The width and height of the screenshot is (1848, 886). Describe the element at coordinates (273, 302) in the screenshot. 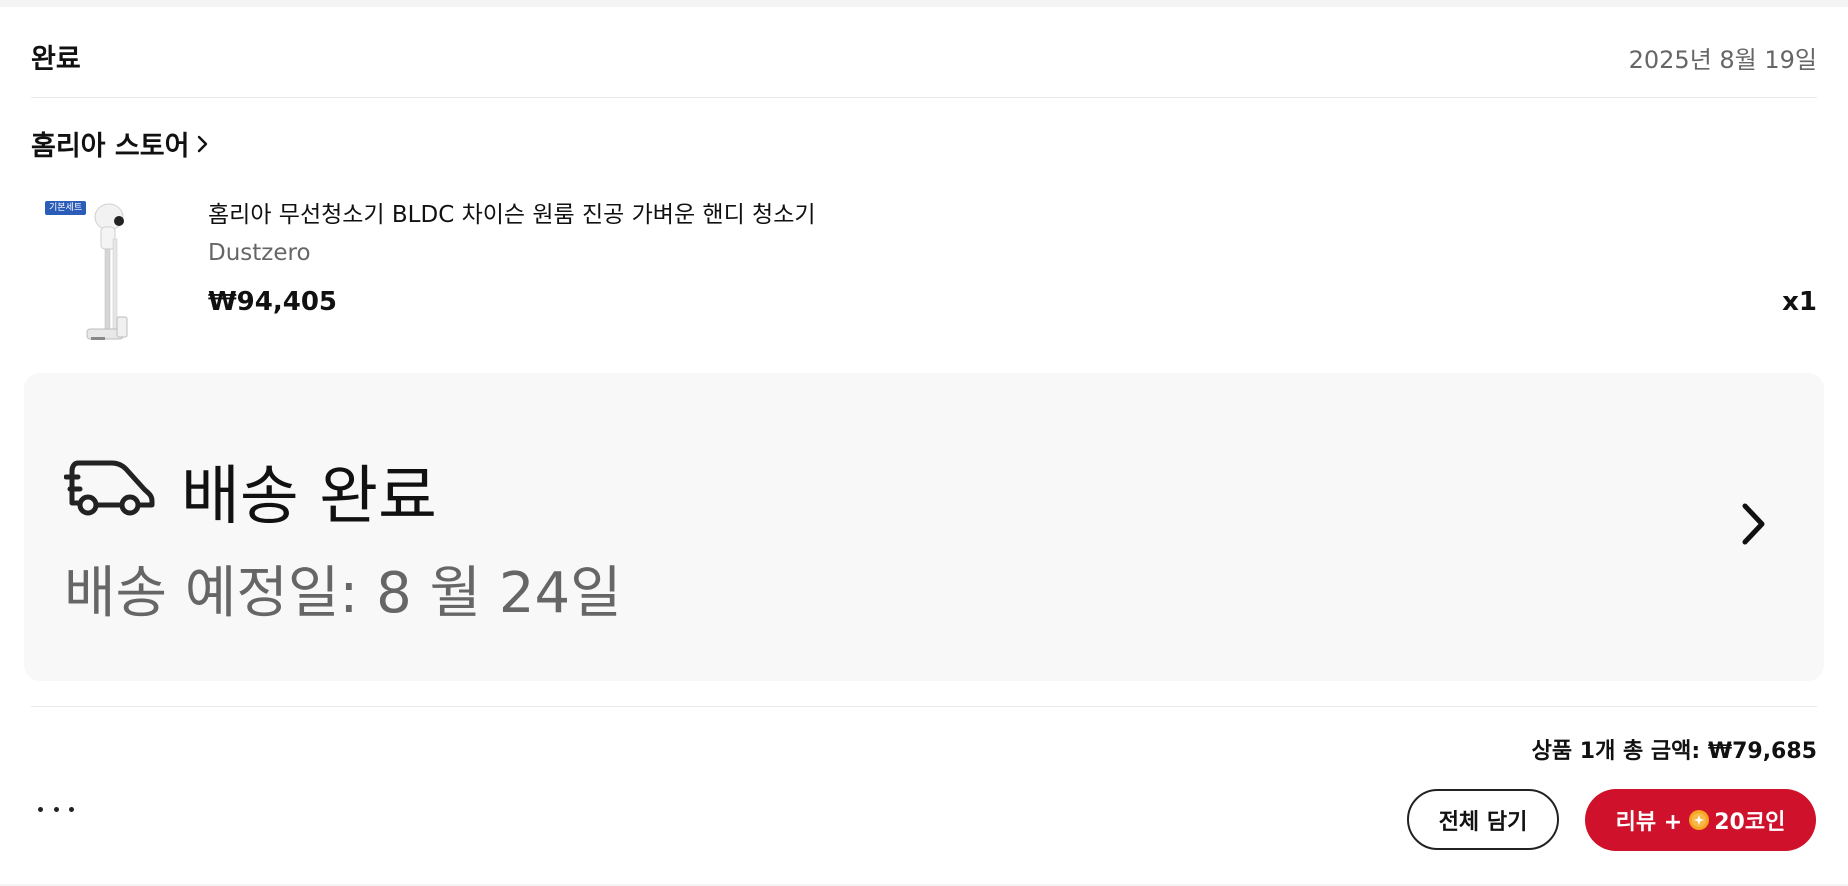

I see `product-price: ₩94,405` at that location.